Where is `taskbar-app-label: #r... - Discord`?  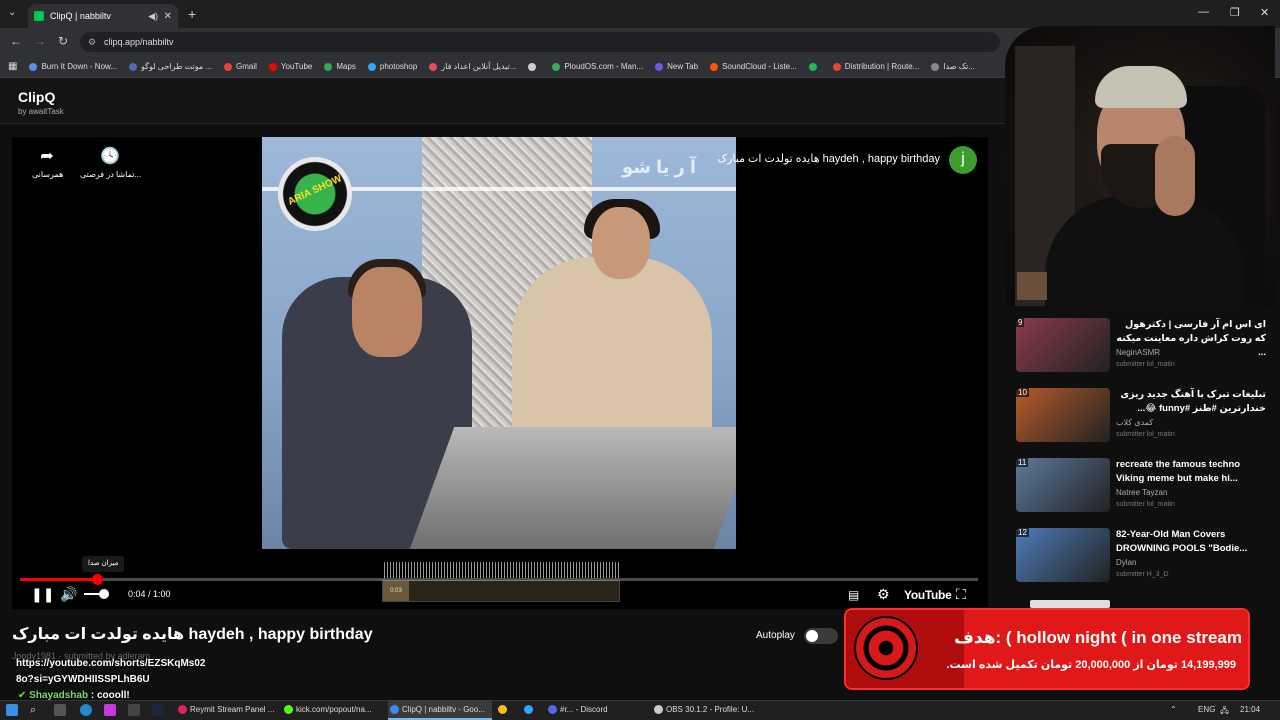
taskbar-app-label: #r... - Discord is located at coordinates (584, 709).